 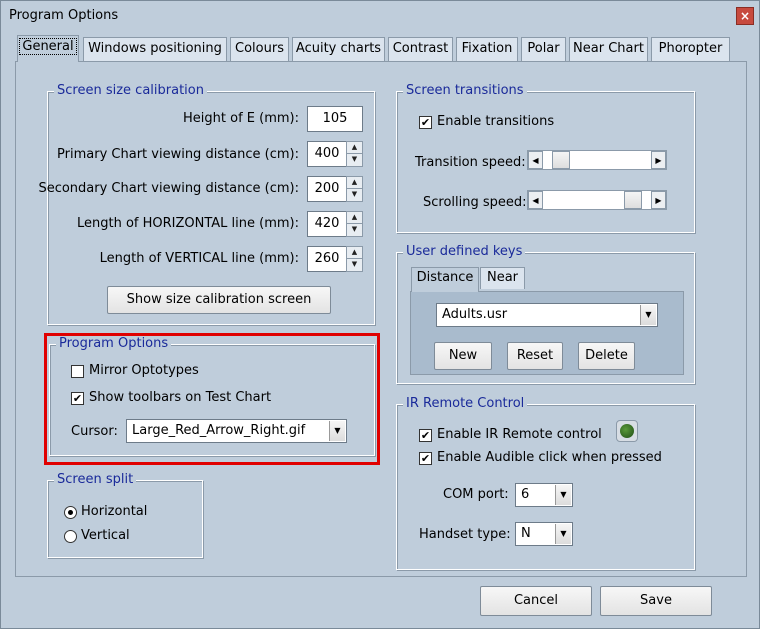 I want to click on cancel-button: Cancel, so click(x=536, y=601).